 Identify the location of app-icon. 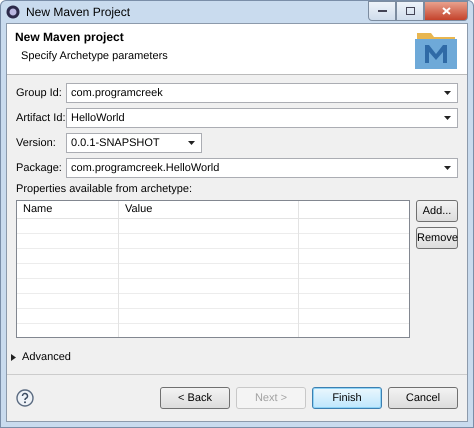
(13, 12).